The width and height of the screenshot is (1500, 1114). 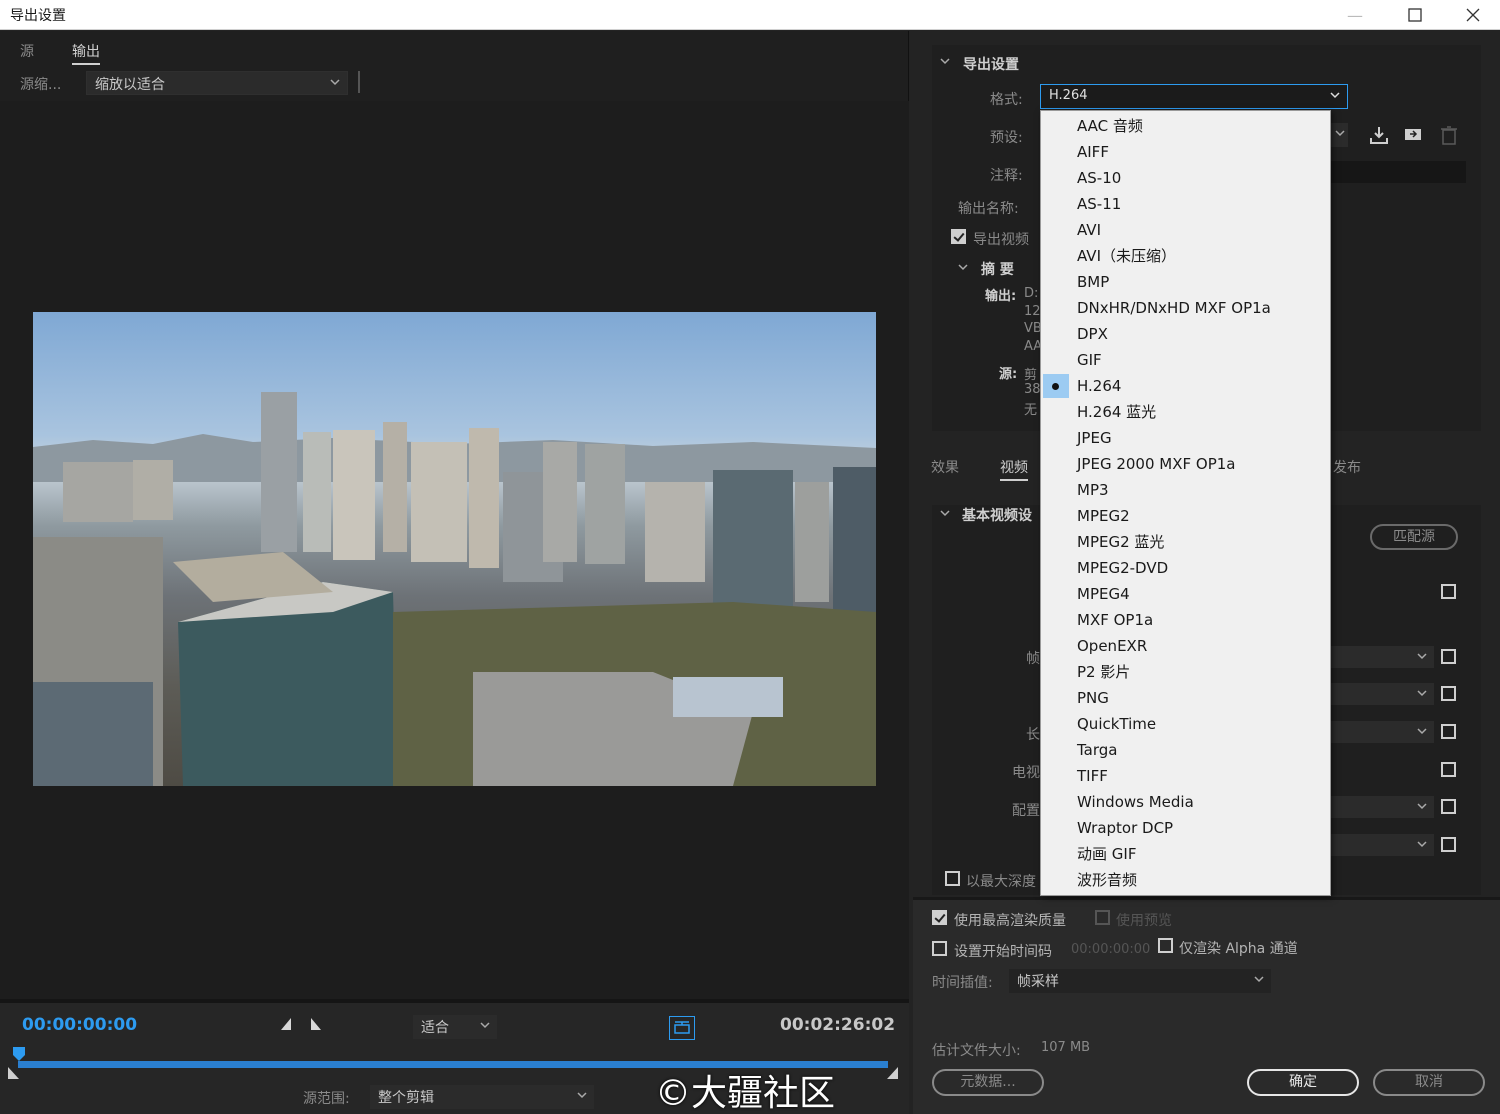 What do you see at coordinates (1003, 952) in the screenshot?
I see `set-start-timecode-label: 设置开始时间码` at bounding box center [1003, 952].